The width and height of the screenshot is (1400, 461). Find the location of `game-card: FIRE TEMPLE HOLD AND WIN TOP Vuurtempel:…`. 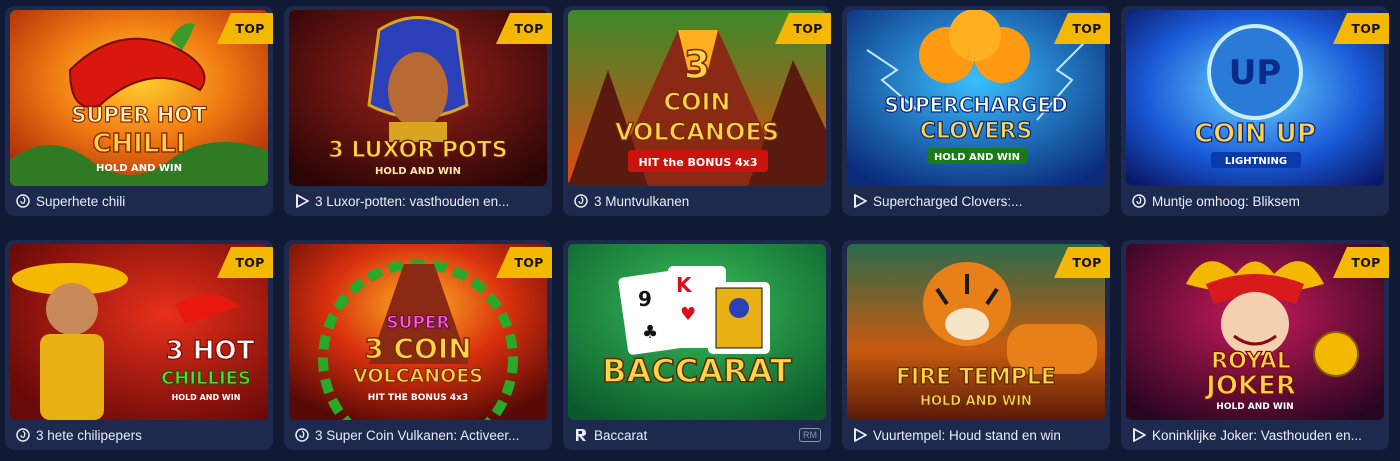

game-card: FIRE TEMPLE HOLD AND WIN TOP Vuurtempel:… is located at coordinates (976, 345).